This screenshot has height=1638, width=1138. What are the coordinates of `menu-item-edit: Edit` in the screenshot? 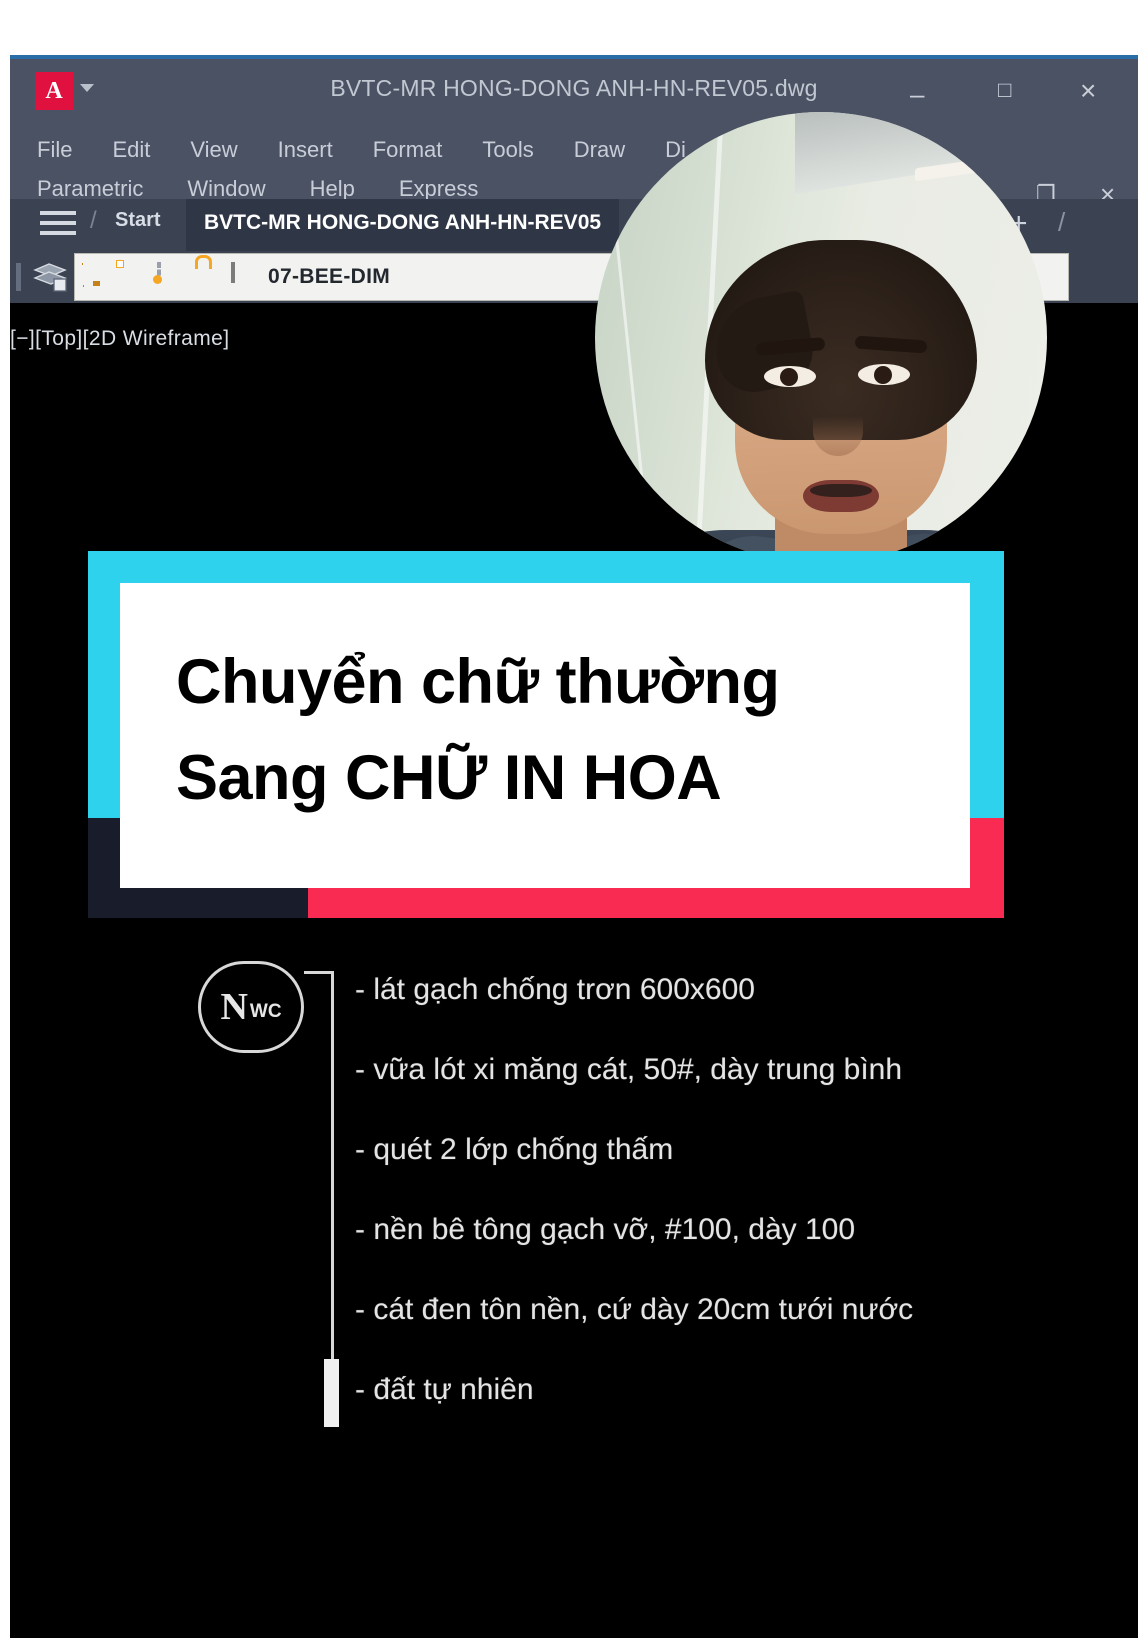 It's located at (131, 150).